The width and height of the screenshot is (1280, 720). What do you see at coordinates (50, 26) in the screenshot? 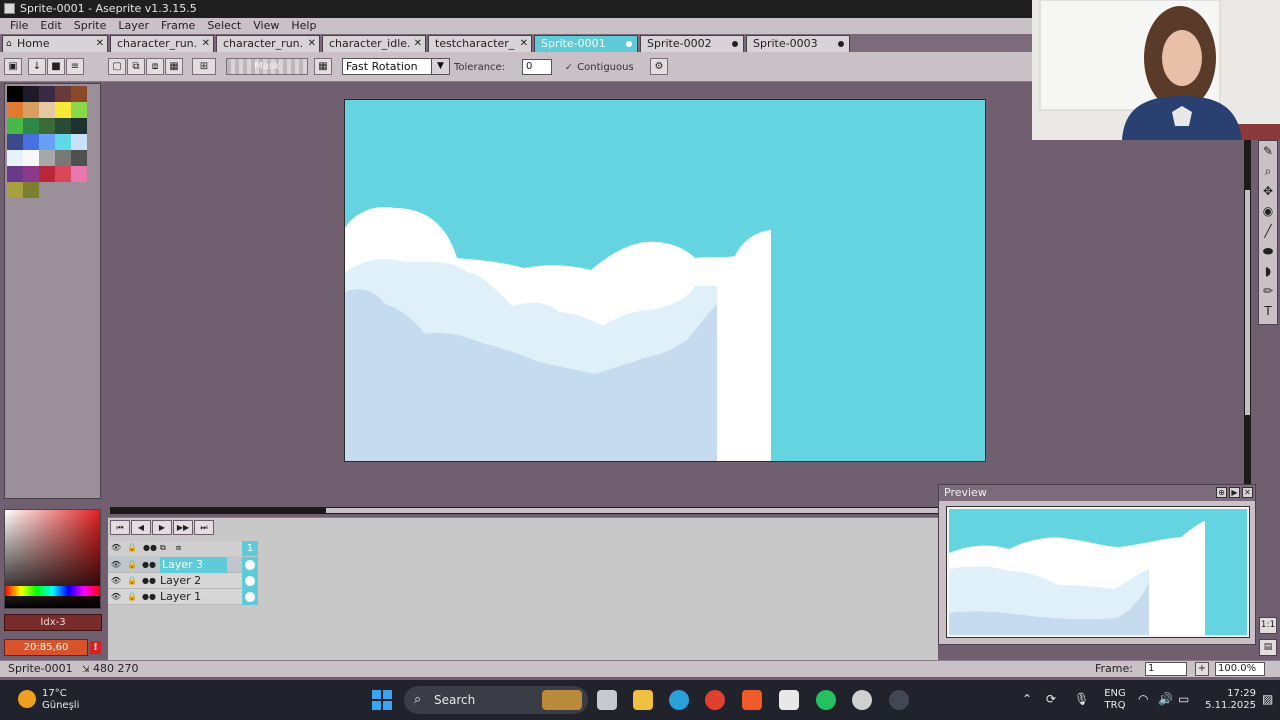
I see `menu-edit: Edit` at bounding box center [50, 26].